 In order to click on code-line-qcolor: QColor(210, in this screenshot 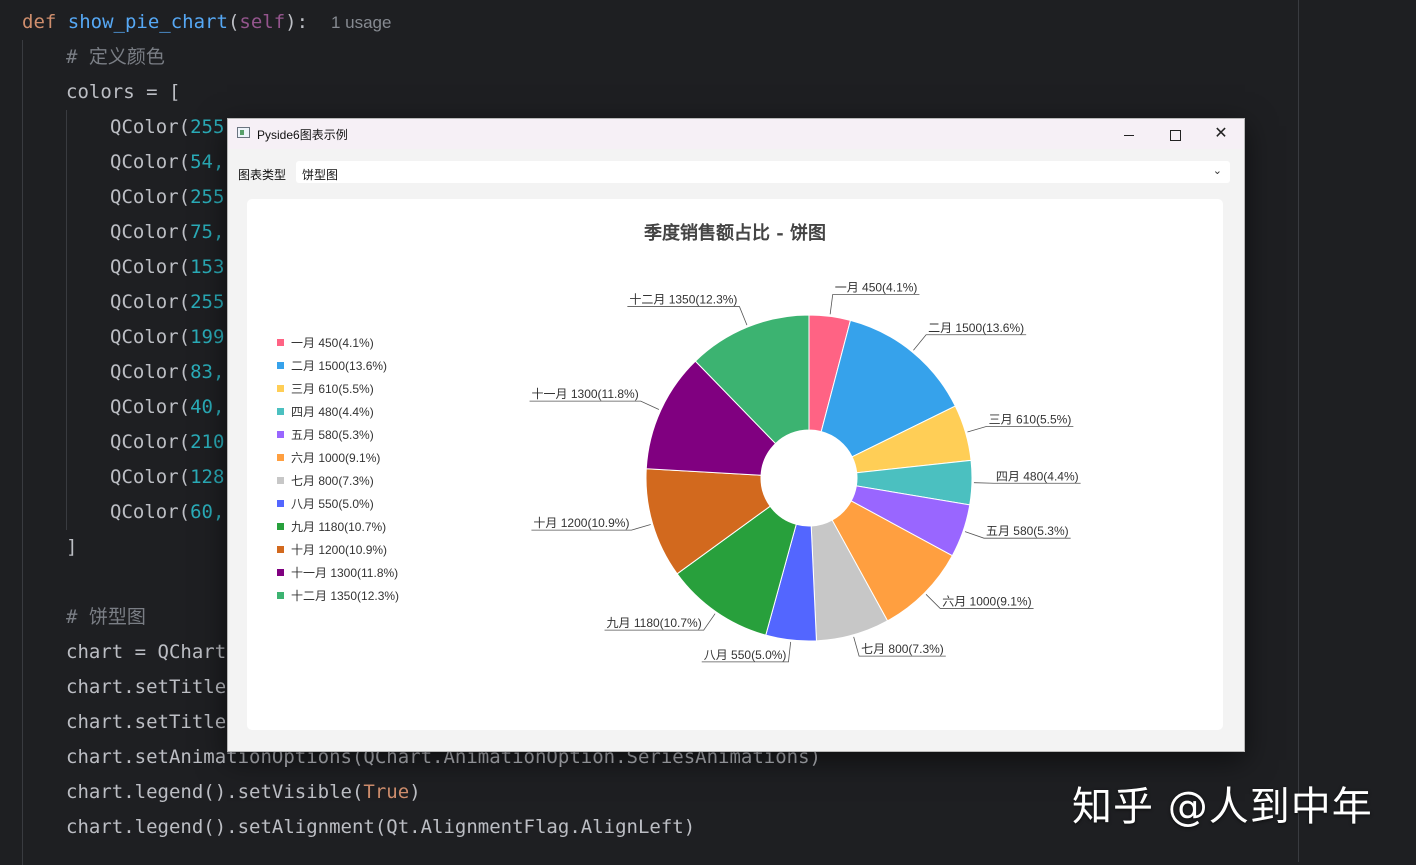, I will do `click(173, 442)`.